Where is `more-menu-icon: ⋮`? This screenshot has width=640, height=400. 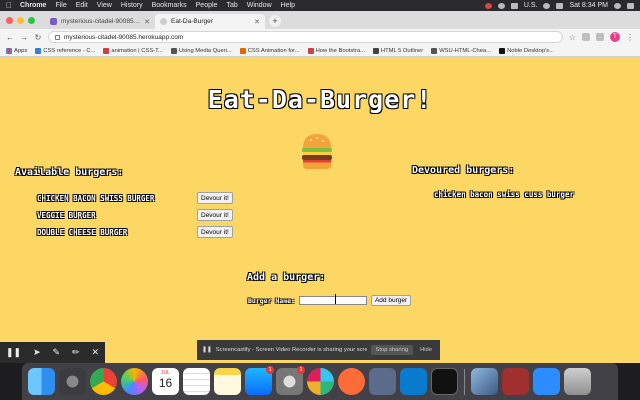 more-menu-icon: ⋮ is located at coordinates (630, 37).